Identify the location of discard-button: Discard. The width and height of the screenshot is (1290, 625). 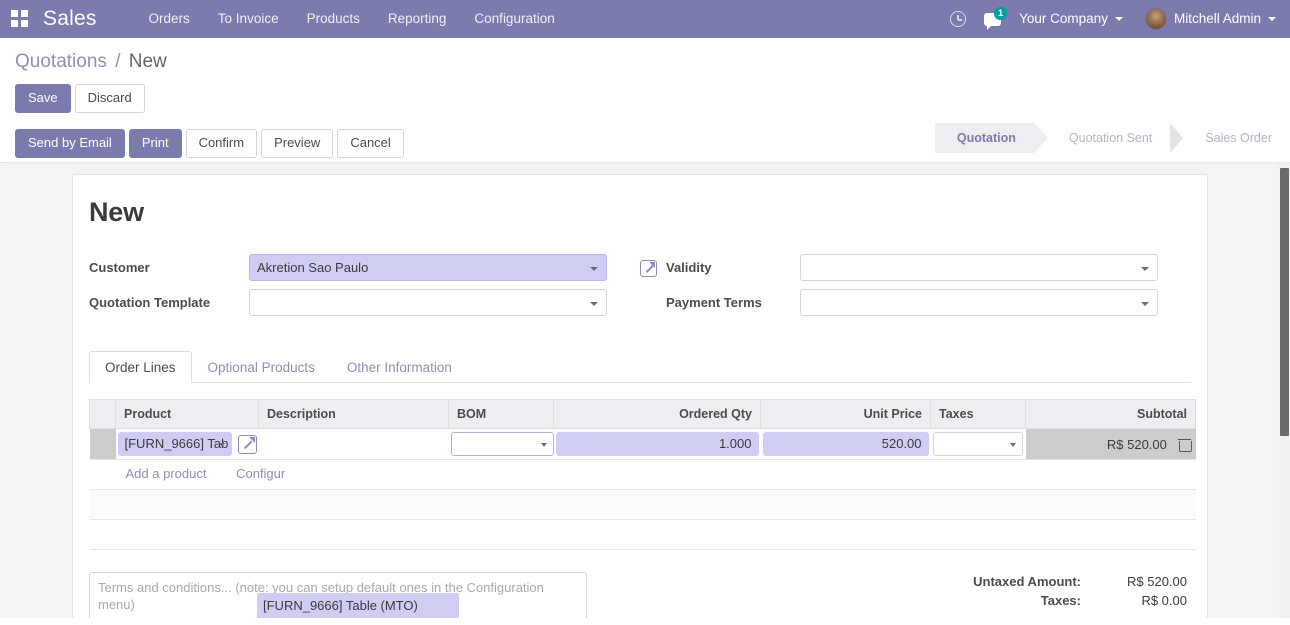
(109, 98).